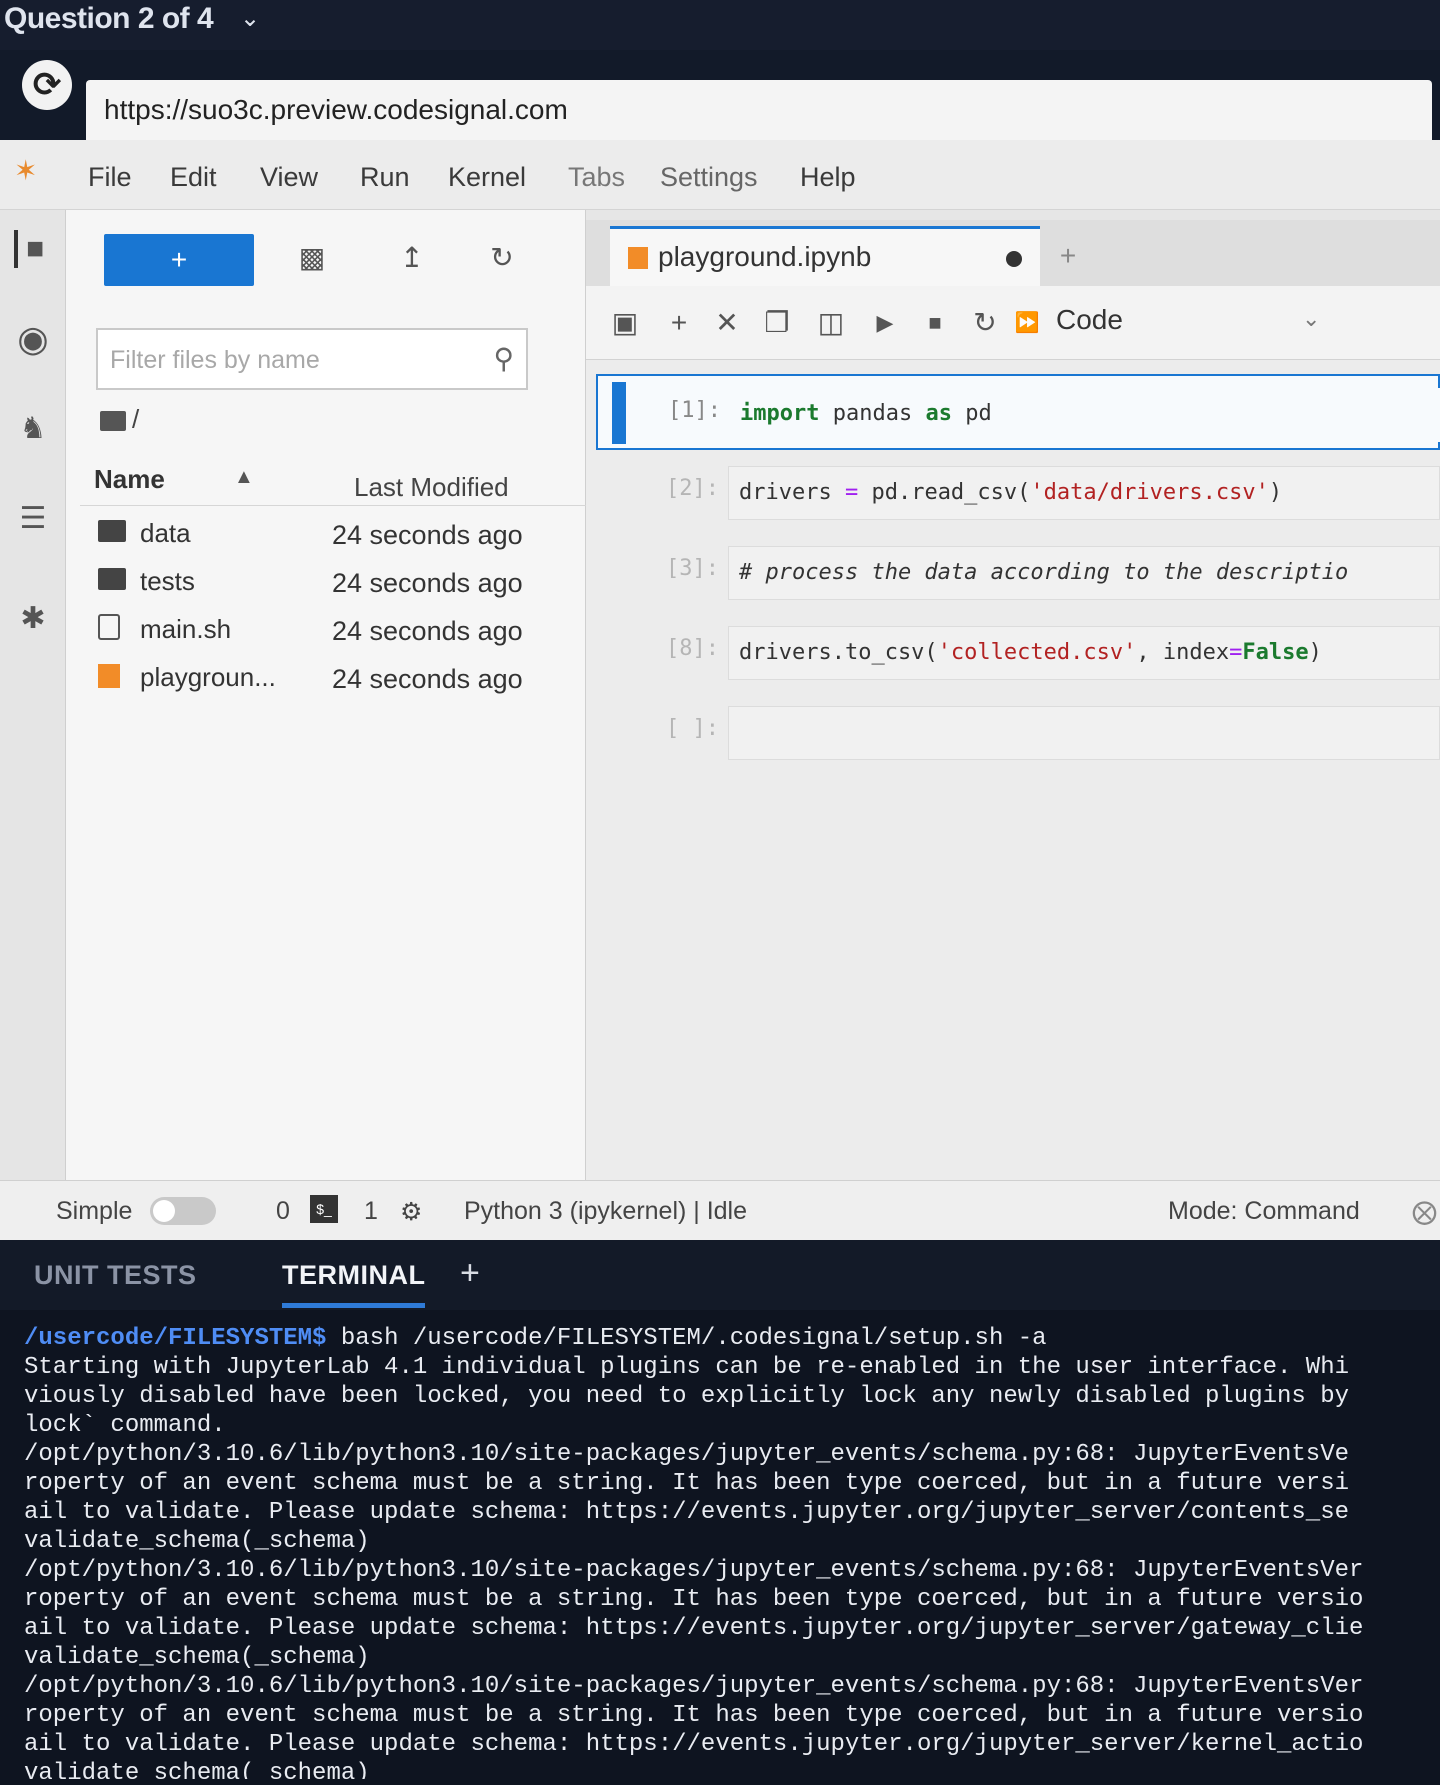  I want to click on terminals-count: 0, so click(283, 1211).